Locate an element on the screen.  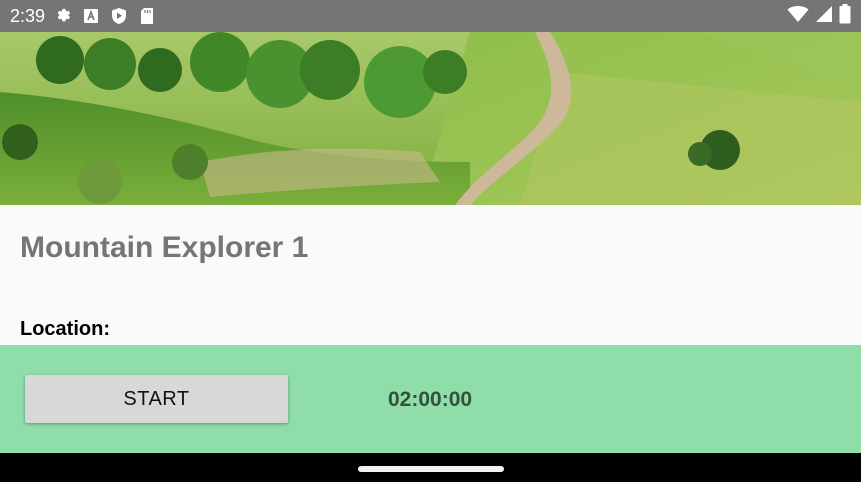
cell-signal-icon is located at coordinates (824, 16).